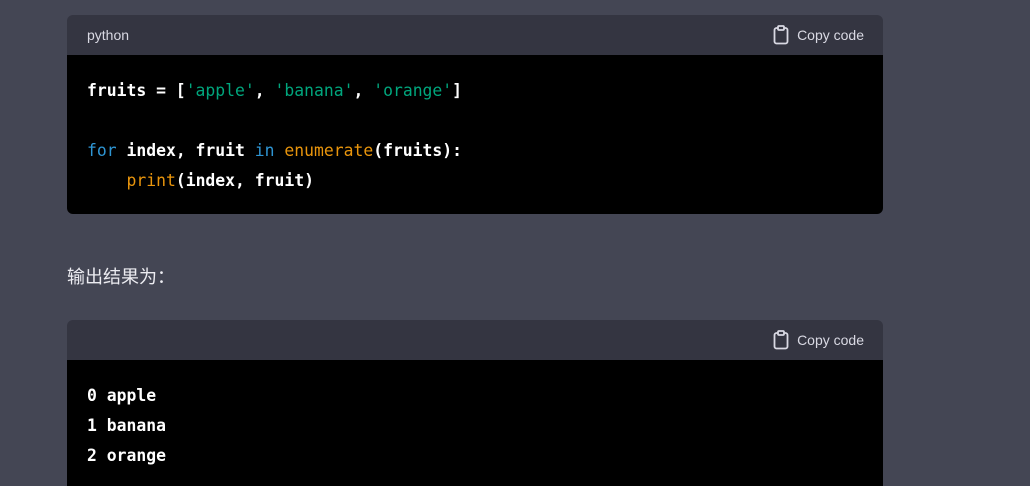 The image size is (1030, 486). I want to click on code-token: 'orange', so click(413, 90).